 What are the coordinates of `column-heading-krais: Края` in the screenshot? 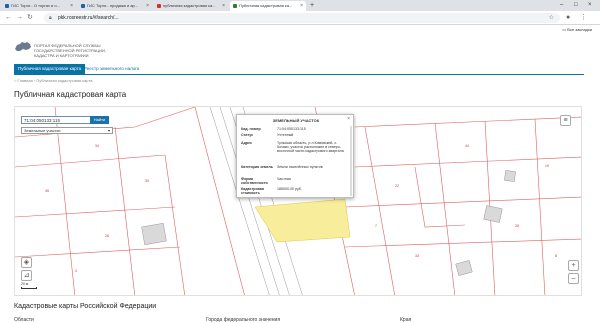 It's located at (406, 320).